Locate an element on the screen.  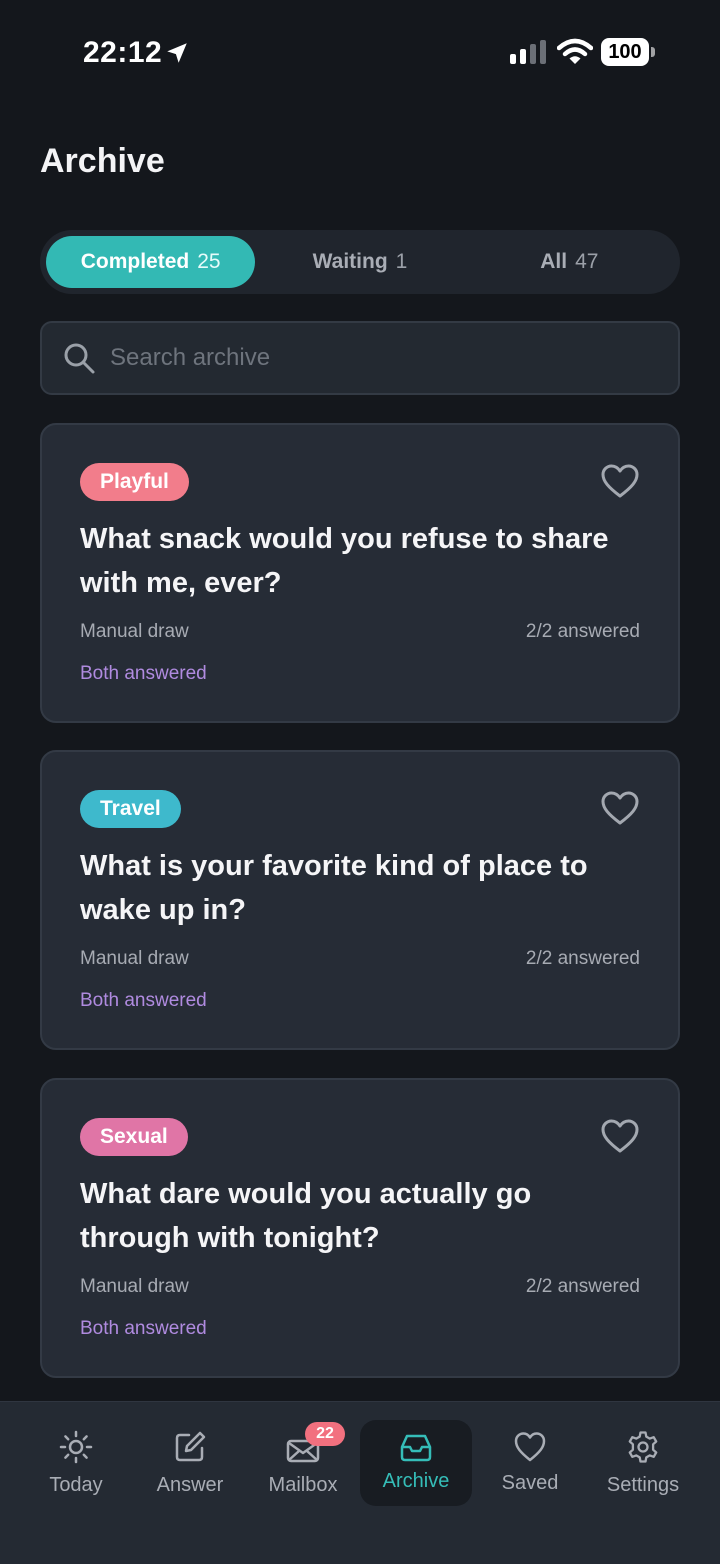
category-tag: Sexual is located at coordinates (134, 1137).